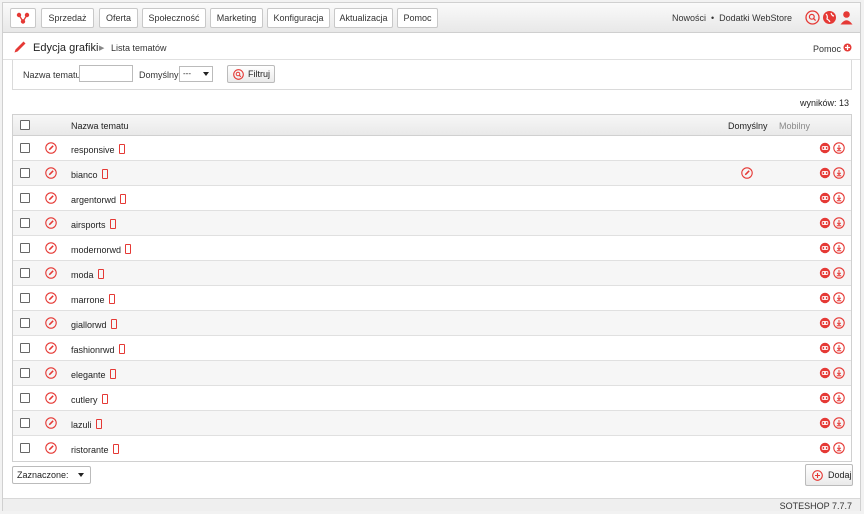  I want to click on breadcrumb-section: Edycja grafiki, so click(65, 48).